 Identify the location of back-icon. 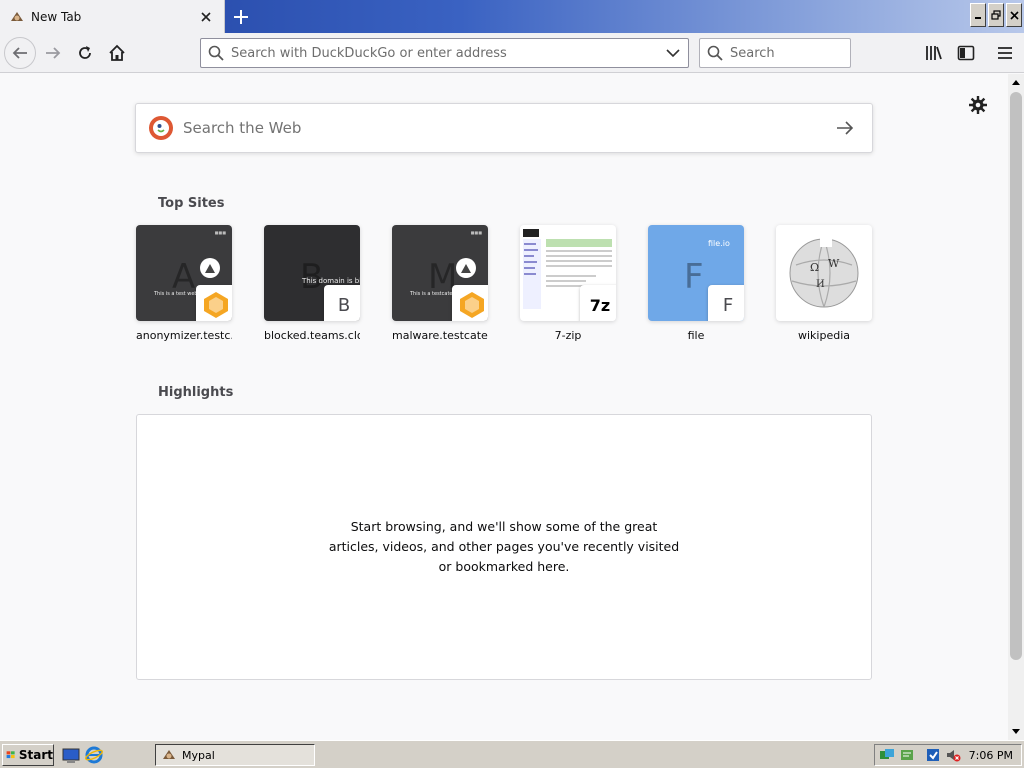
(19, 53).